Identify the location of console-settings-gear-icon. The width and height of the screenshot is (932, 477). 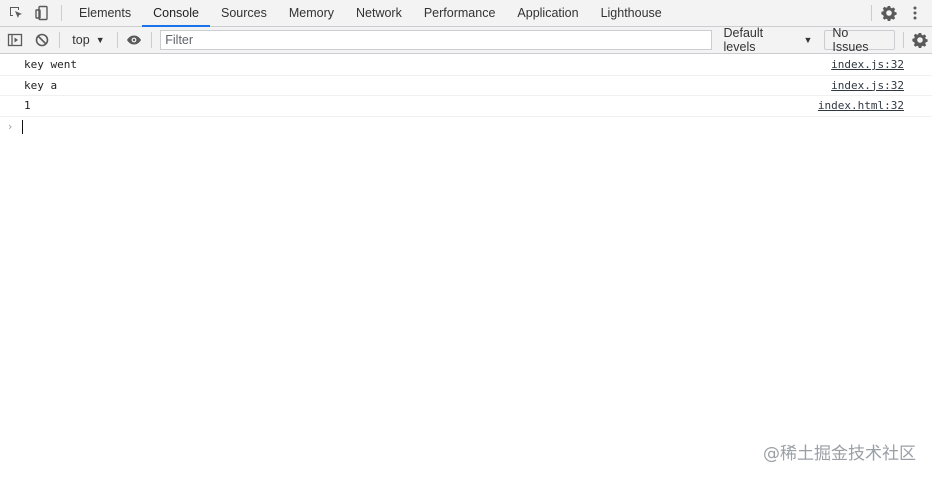
(920, 40).